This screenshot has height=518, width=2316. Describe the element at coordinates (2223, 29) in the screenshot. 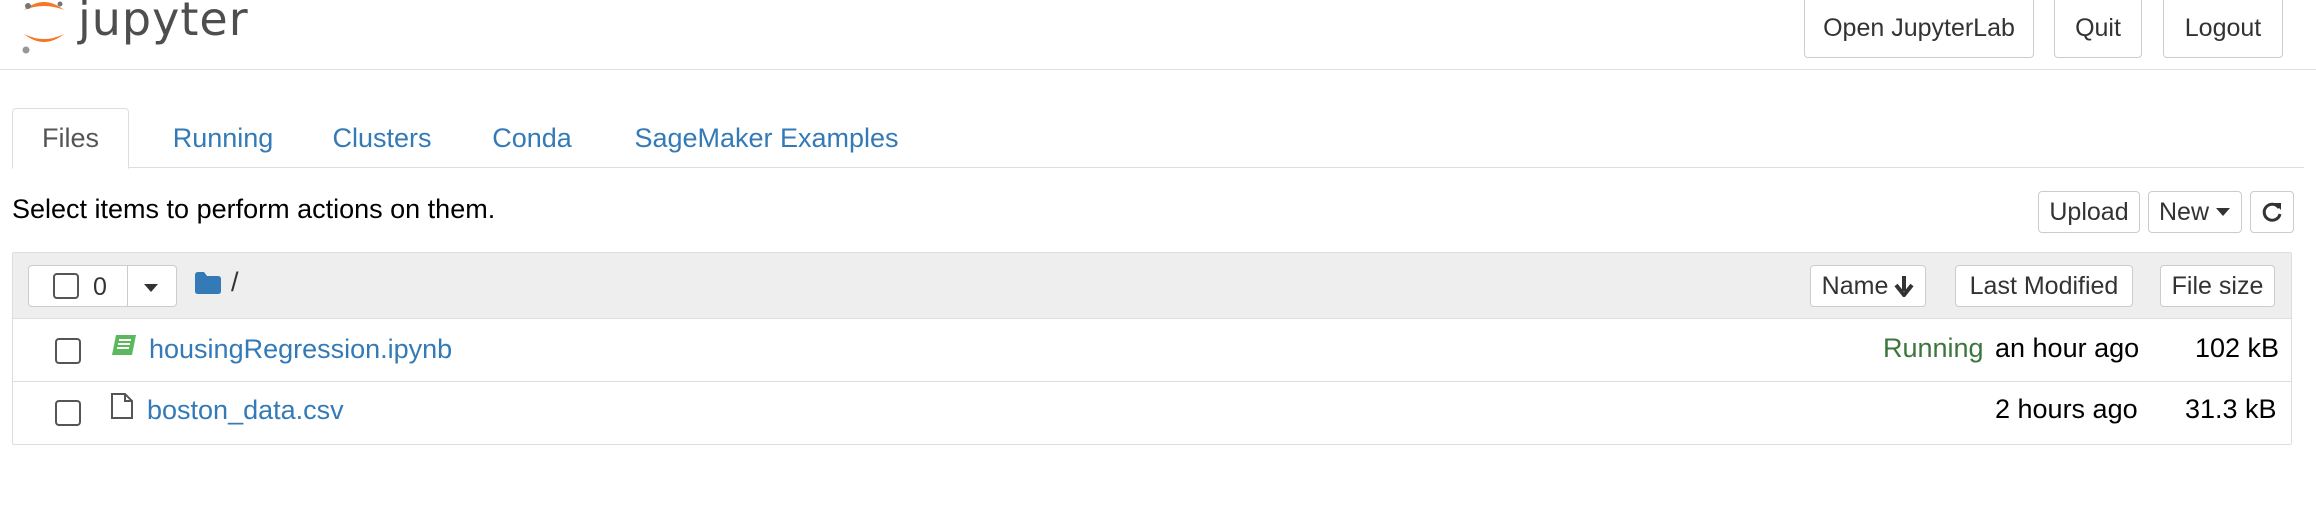

I see `logout-button: Logout` at that location.